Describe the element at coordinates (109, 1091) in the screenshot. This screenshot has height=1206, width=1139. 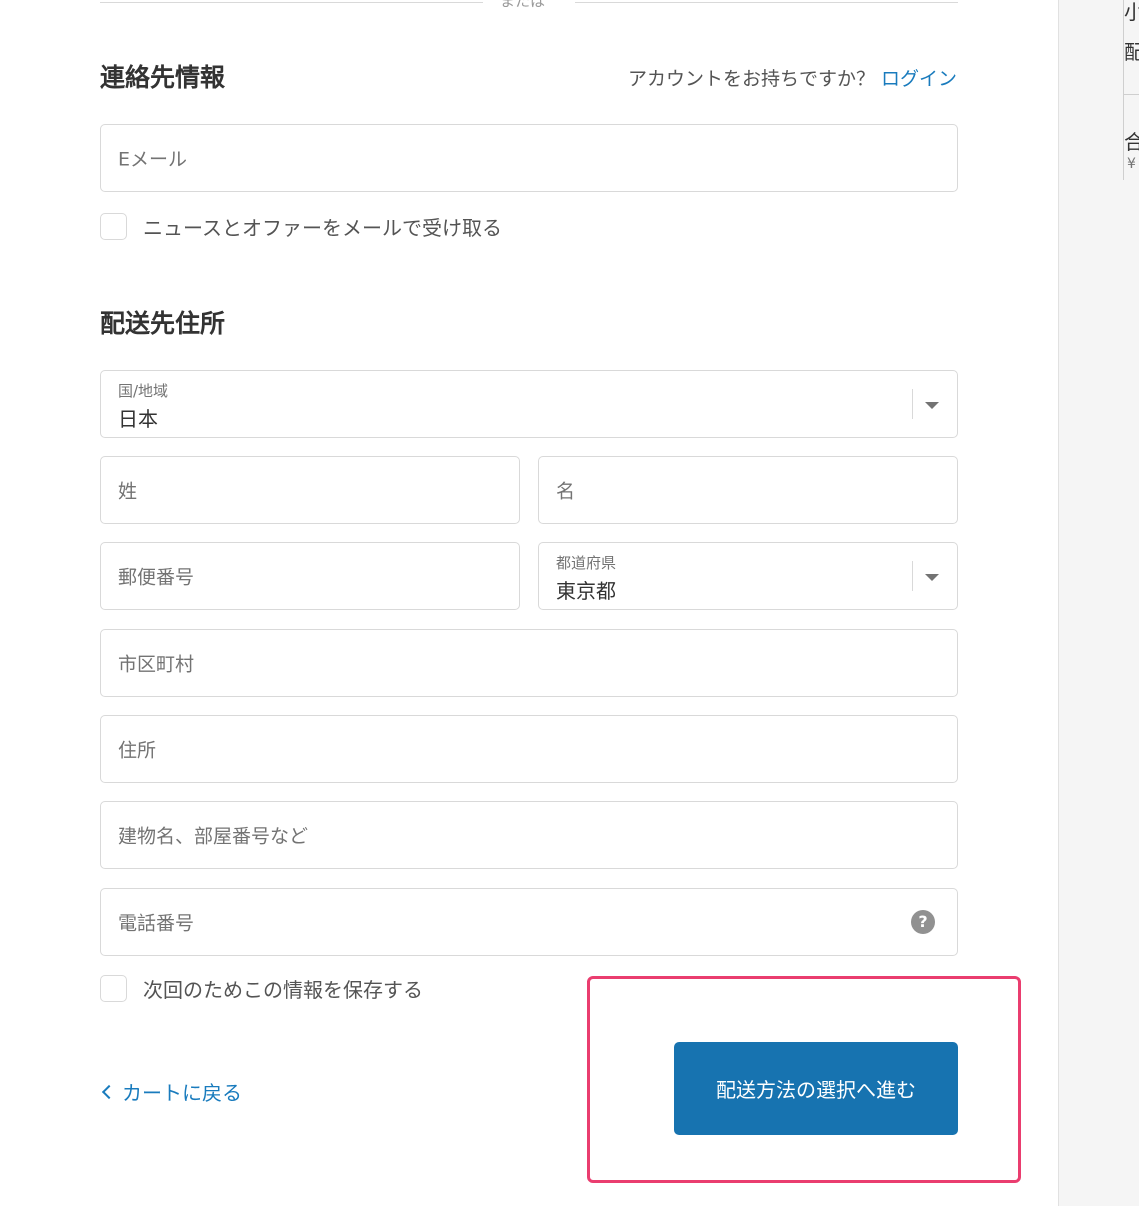
I see `chevron-left-icon` at that location.